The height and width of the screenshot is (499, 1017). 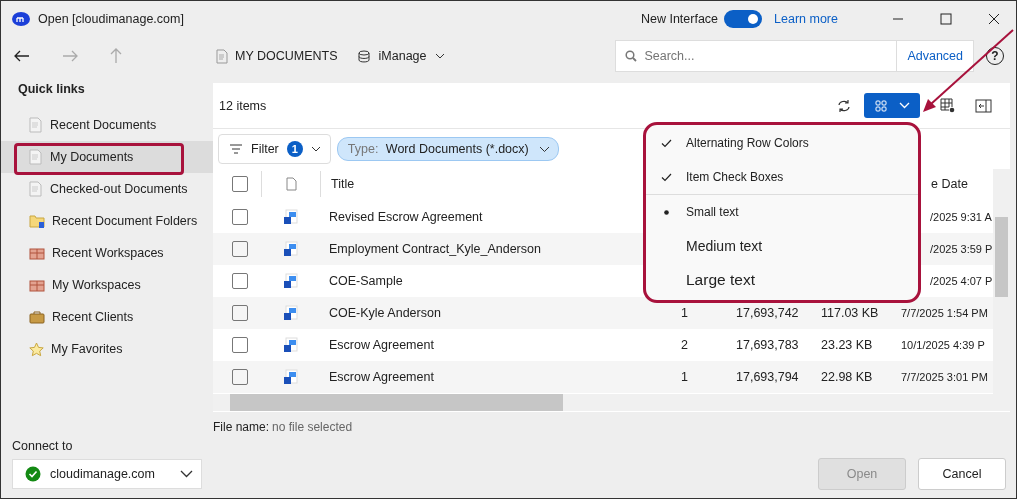 What do you see at coordinates (944, 377) in the screenshot?
I see `table-cell: 7/7/2025 3:01 PM` at bounding box center [944, 377].